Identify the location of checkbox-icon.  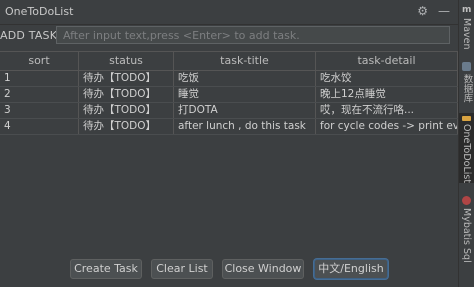
(466, 118).